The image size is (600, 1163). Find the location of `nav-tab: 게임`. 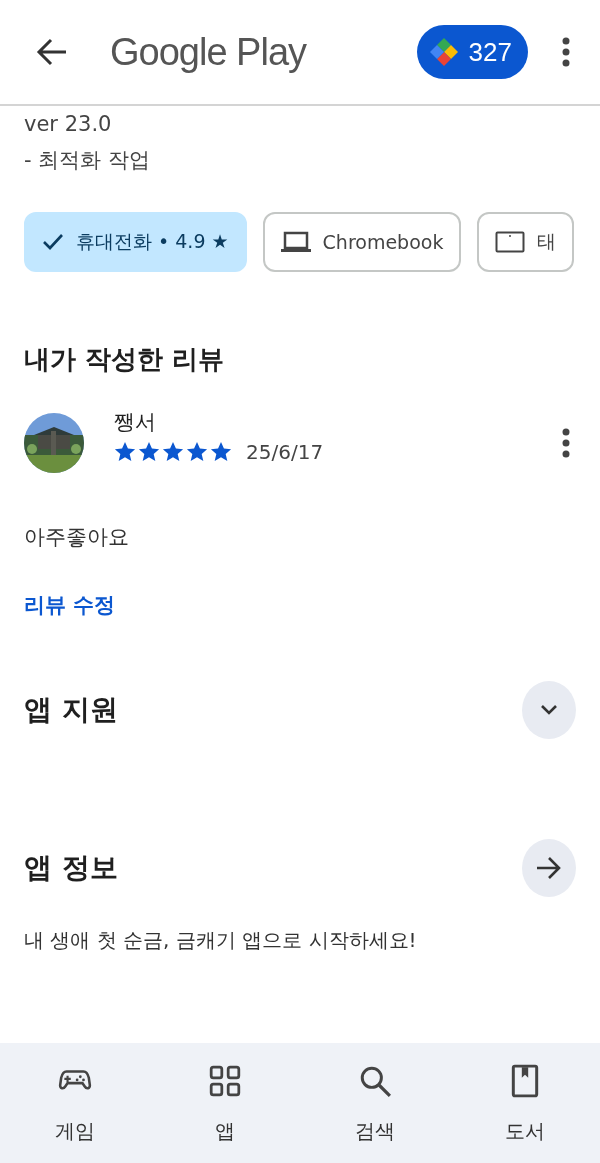

nav-tab: 게임 is located at coordinates (75, 1103).